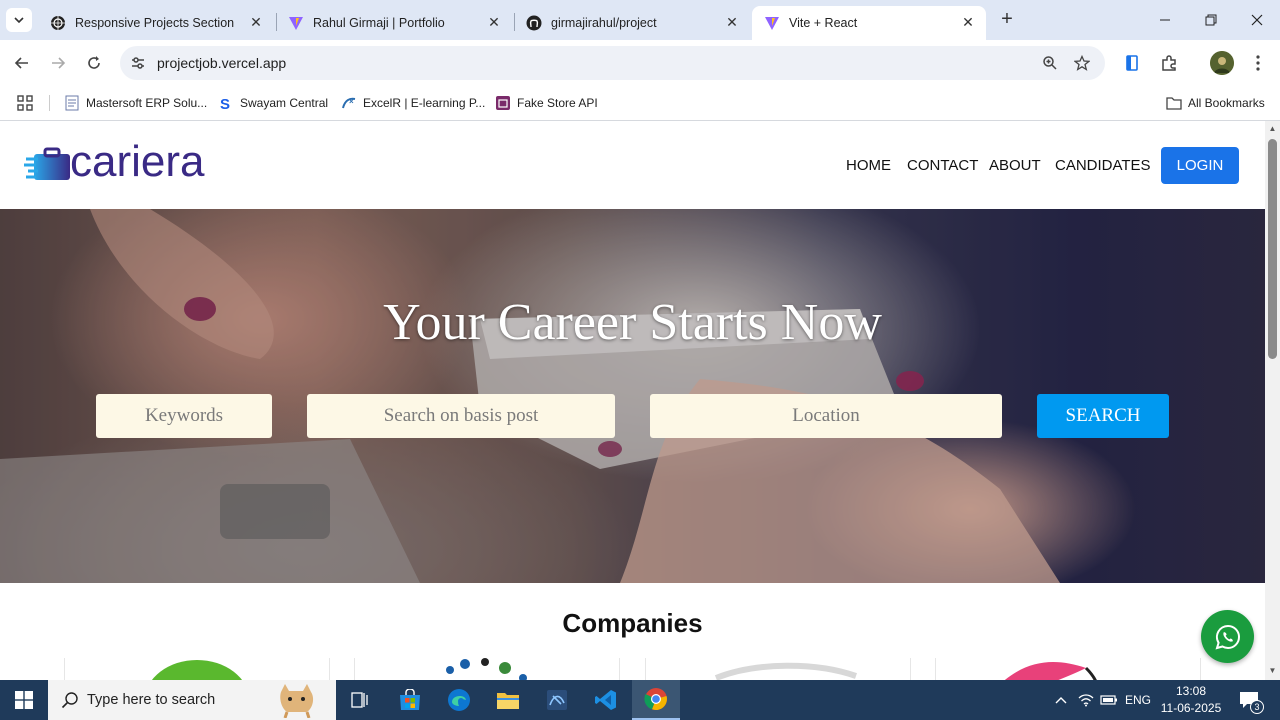 This screenshot has height=720, width=1280. I want to click on svg-text: S, so click(225, 103).